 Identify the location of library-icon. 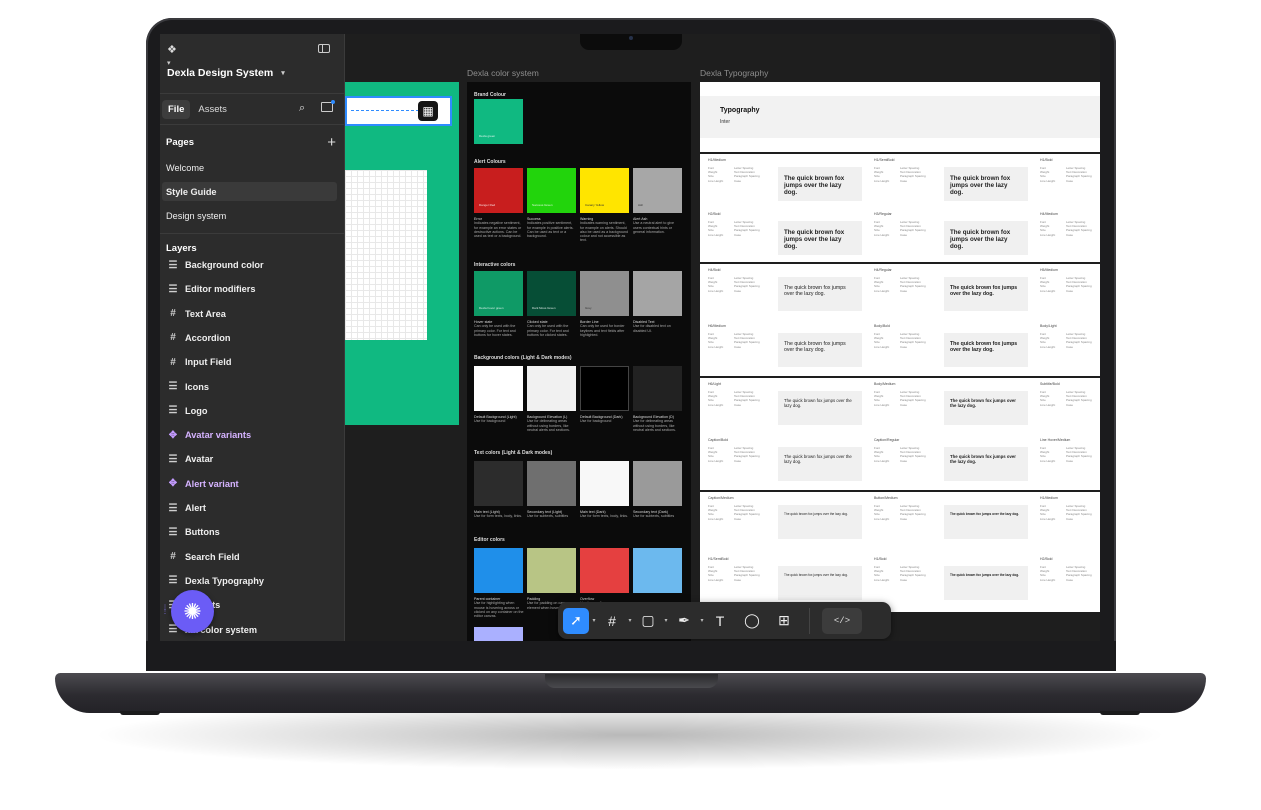
(328, 106).